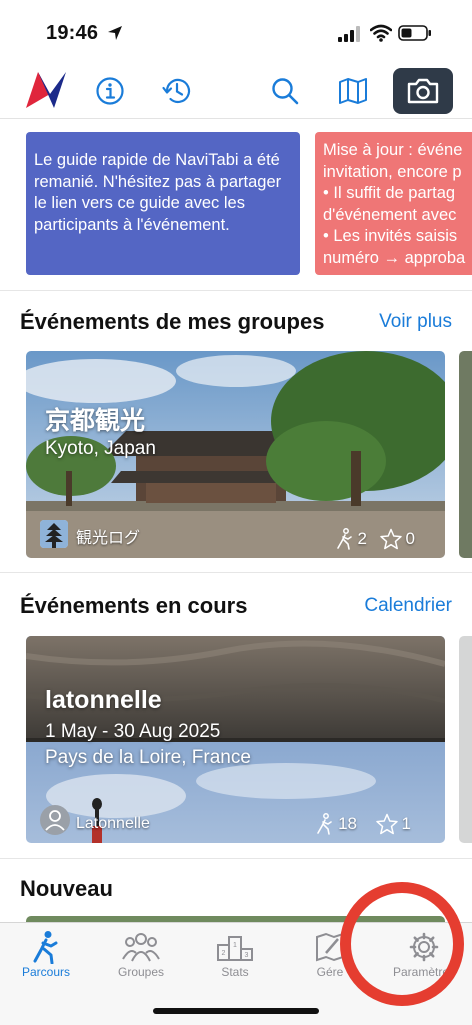 The image size is (472, 1025). I want to click on card-location: Kyoto, Japan, so click(100, 448).